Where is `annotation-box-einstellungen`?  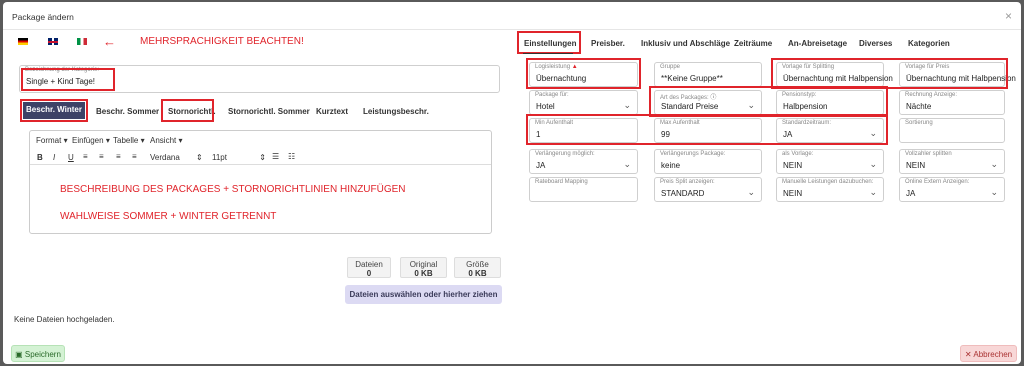 annotation-box-einstellungen is located at coordinates (549, 42).